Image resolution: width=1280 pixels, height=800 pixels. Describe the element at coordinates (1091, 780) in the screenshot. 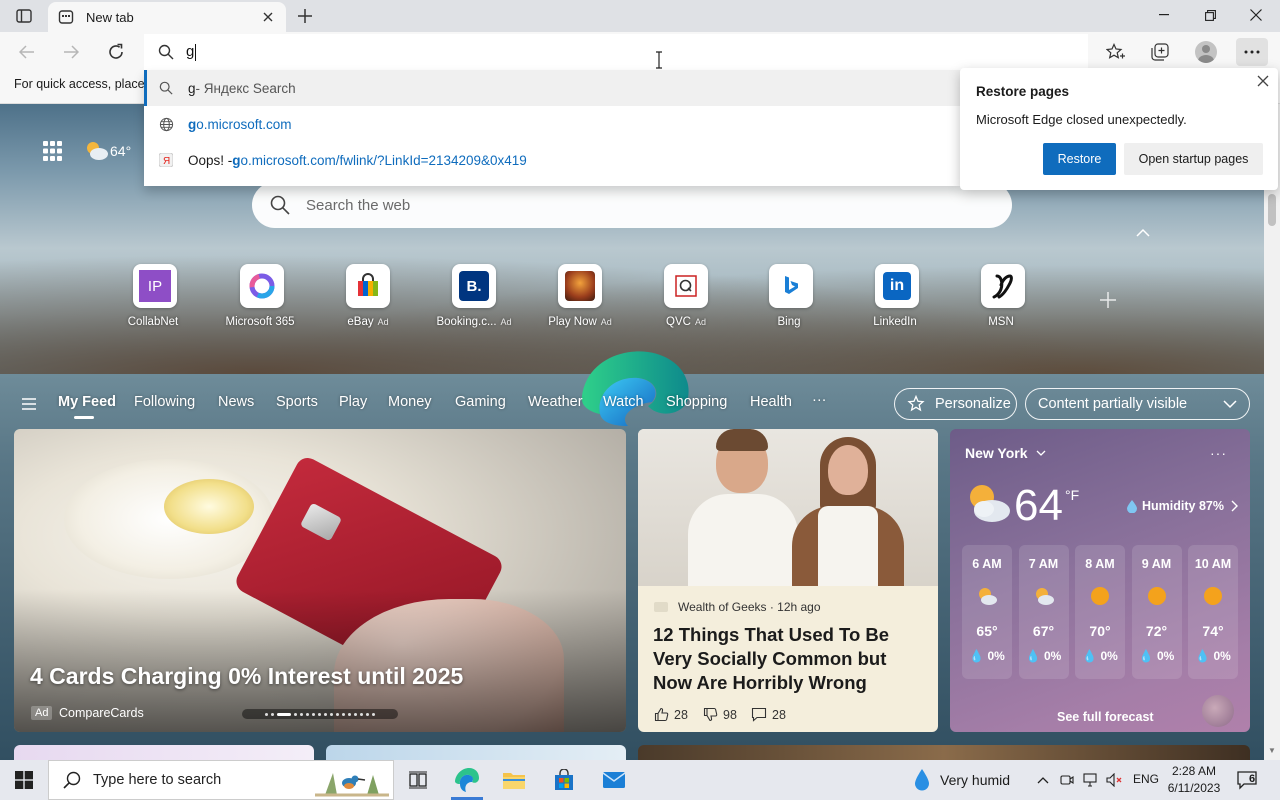

I see `network-button` at that location.